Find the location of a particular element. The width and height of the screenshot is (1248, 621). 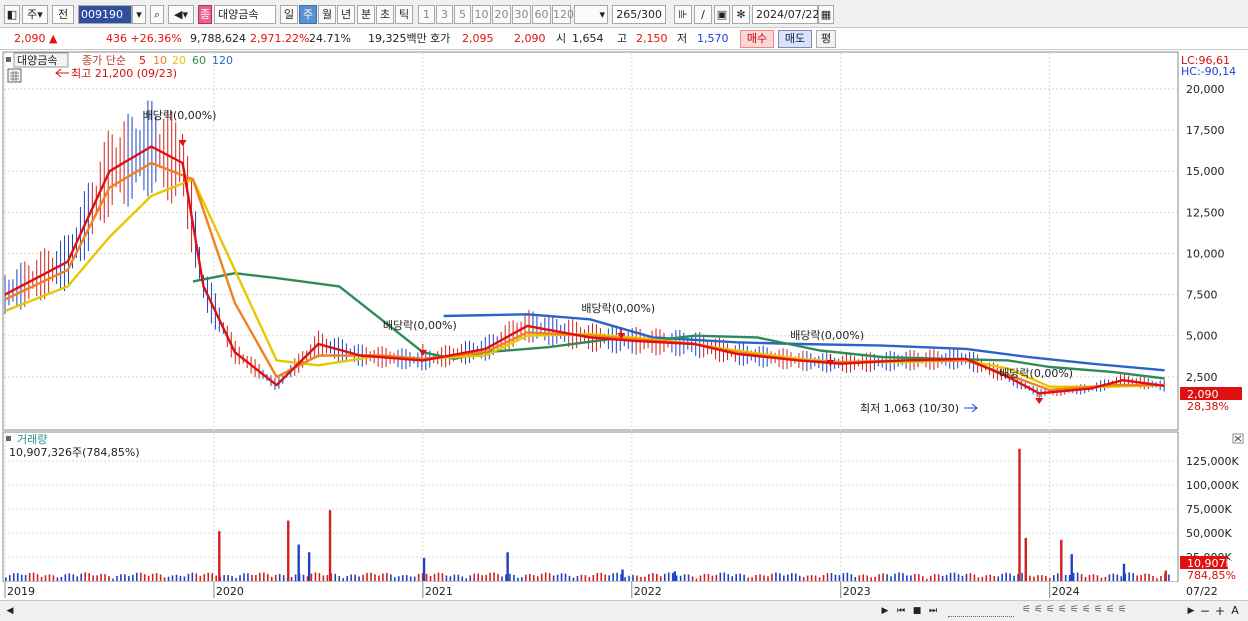

interval-60: 60 is located at coordinates (541, 14).